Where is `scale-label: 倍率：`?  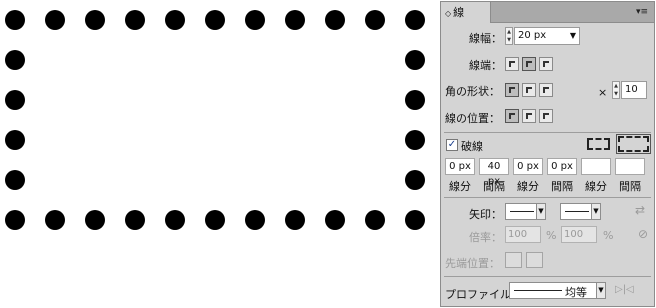
scale-label: 倍率： is located at coordinates (485, 237).